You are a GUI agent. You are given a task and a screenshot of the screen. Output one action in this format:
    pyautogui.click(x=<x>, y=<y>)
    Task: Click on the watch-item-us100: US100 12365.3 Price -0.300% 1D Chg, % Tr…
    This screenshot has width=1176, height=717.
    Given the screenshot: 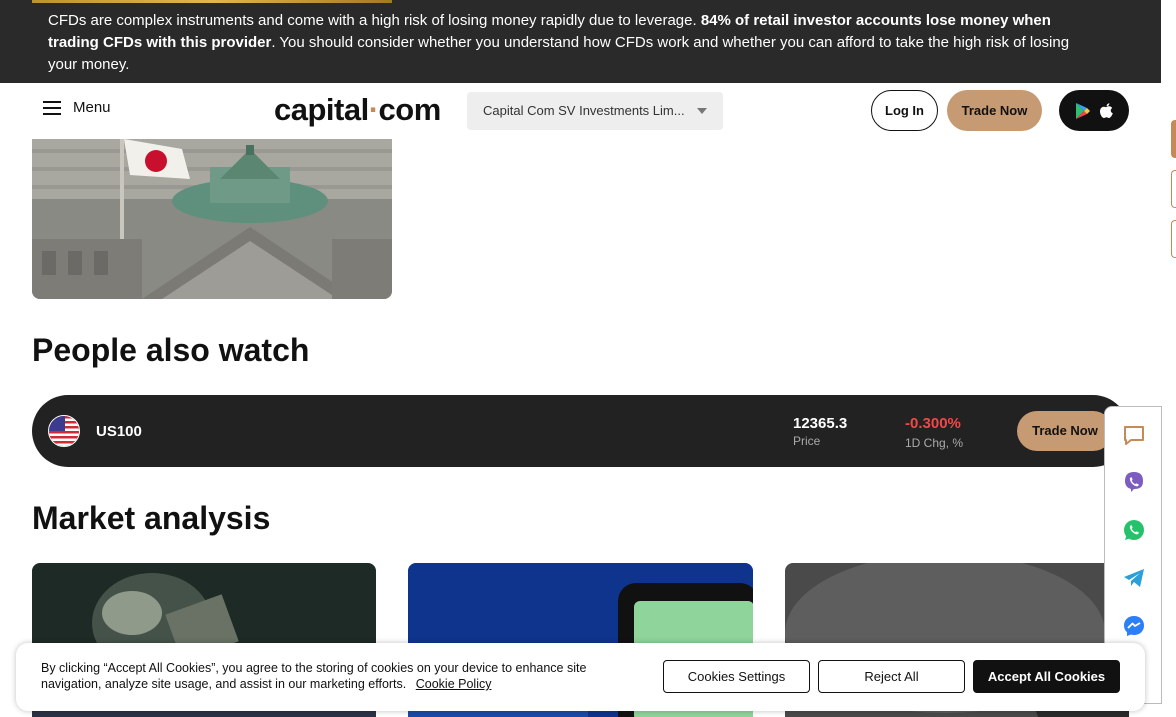 What is the action you would take?
    pyautogui.click(x=580, y=431)
    